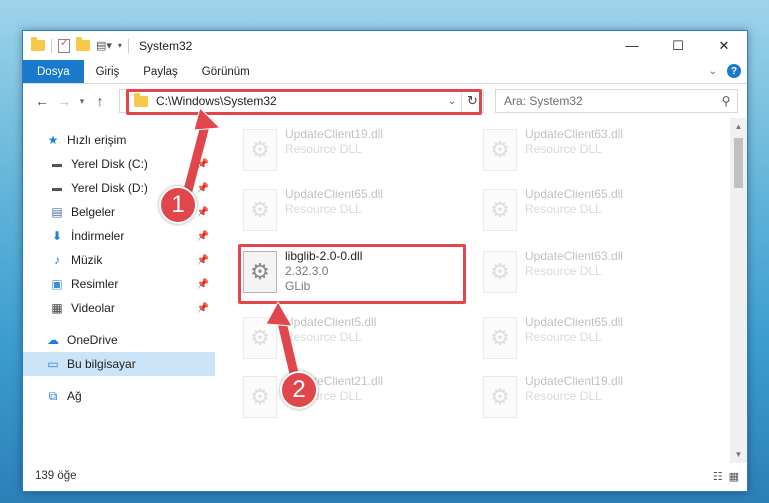 The height and width of the screenshot is (503, 769). I want to click on customize-toolbar-icon: ▾, so click(120, 45).